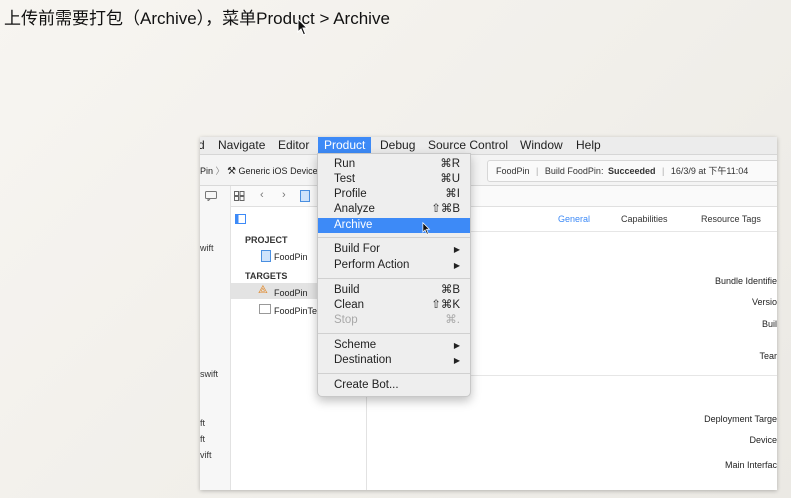  What do you see at coordinates (574, 171) in the screenshot?
I see `status-build-prefix: Build FoodPin:` at bounding box center [574, 171].